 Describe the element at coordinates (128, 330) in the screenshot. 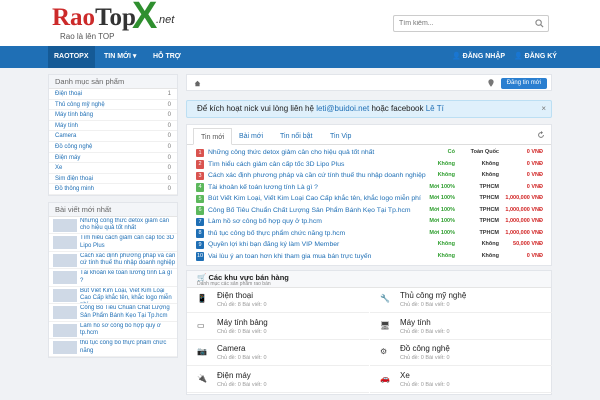

I see `new-post-title: Làm hồ sơ công bố hợp quy ở tp.hcm` at that location.